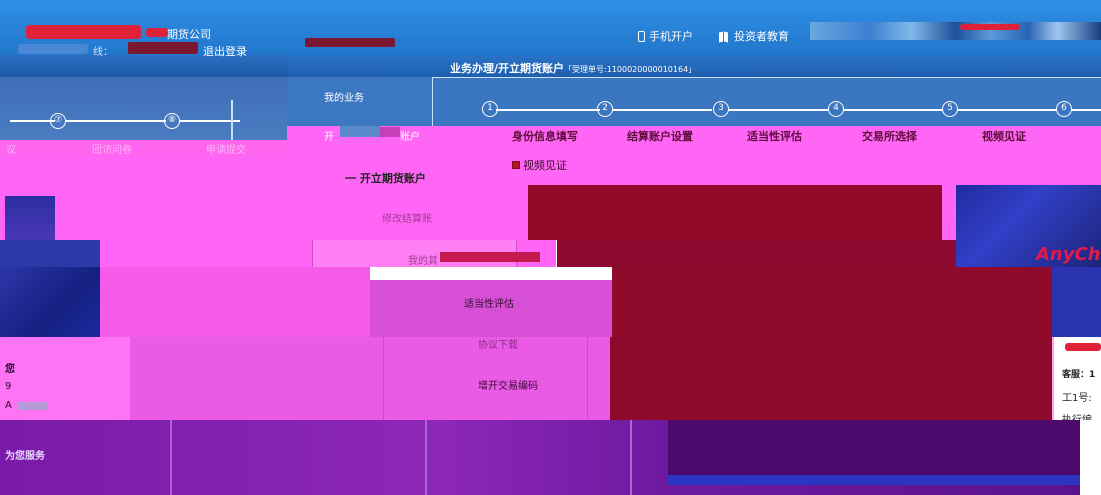 The width and height of the screenshot is (1101, 495). I want to click on glitch-dark-band, so click(756, 253).